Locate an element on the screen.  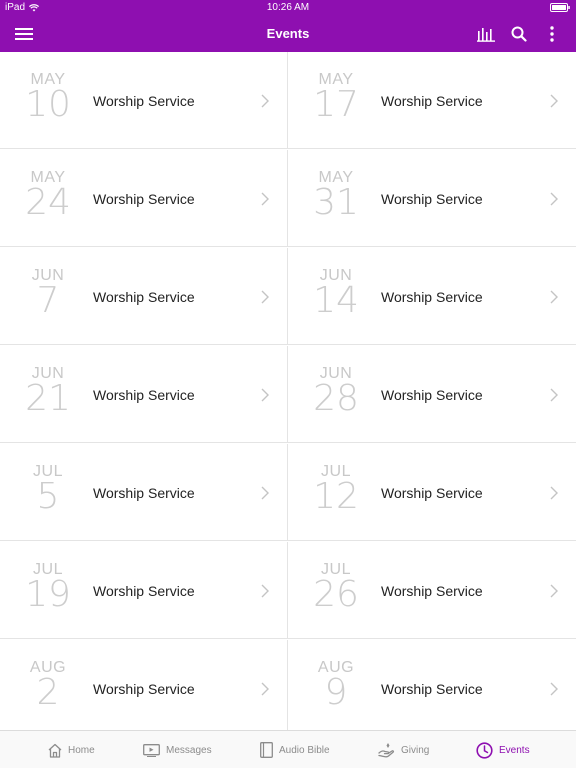
tab-events: Events is located at coordinates (503, 750).